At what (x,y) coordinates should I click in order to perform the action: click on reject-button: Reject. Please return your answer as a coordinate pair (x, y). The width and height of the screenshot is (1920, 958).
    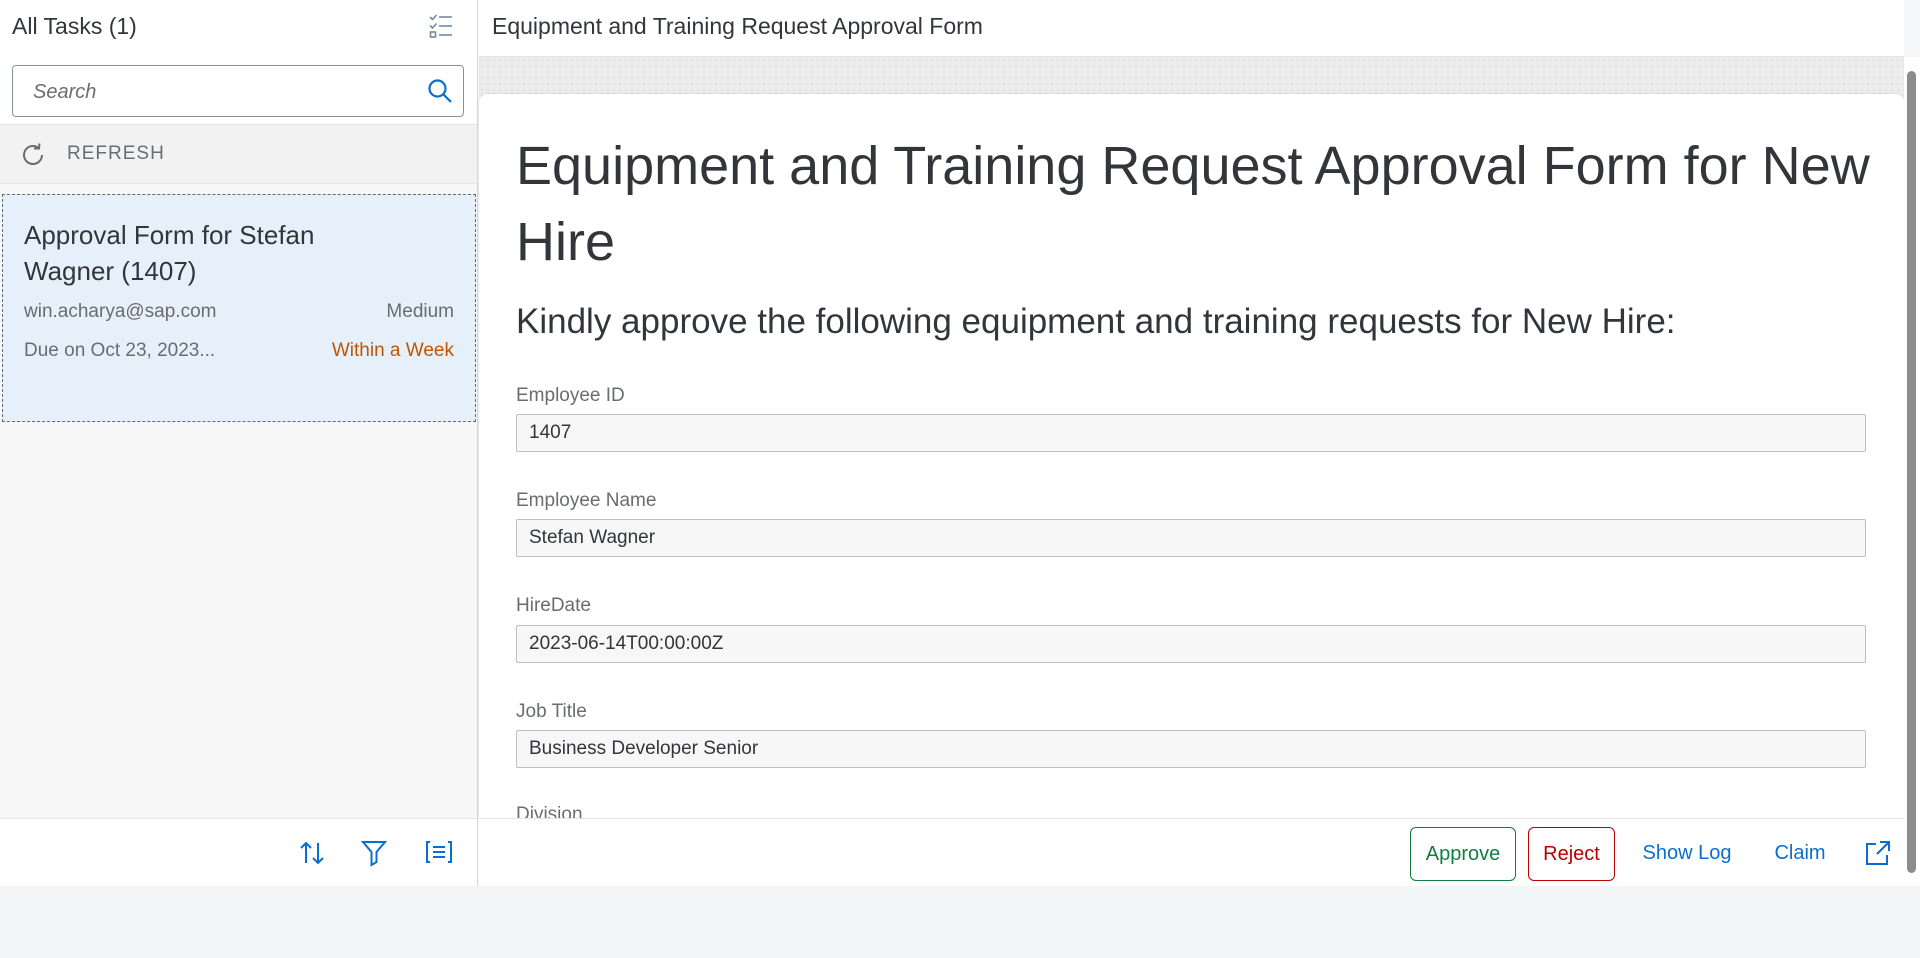
    Looking at the image, I should click on (1571, 854).